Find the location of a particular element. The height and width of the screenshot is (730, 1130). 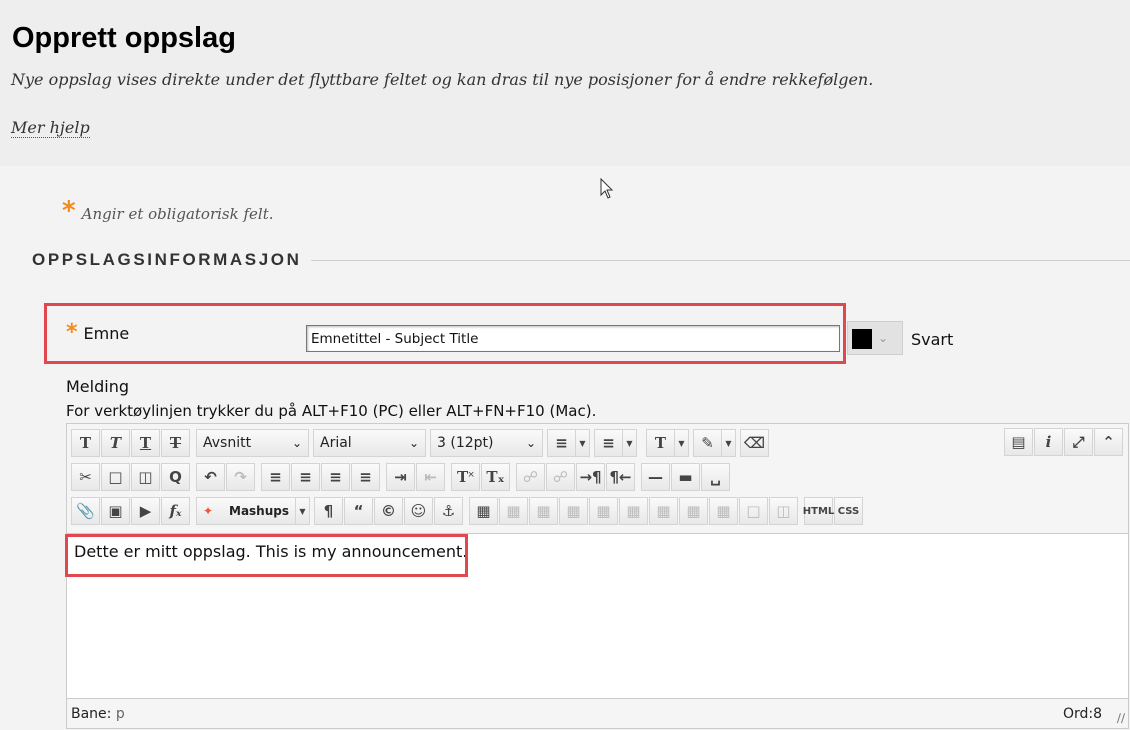

text-color-split: T ▼ is located at coordinates (667, 443).